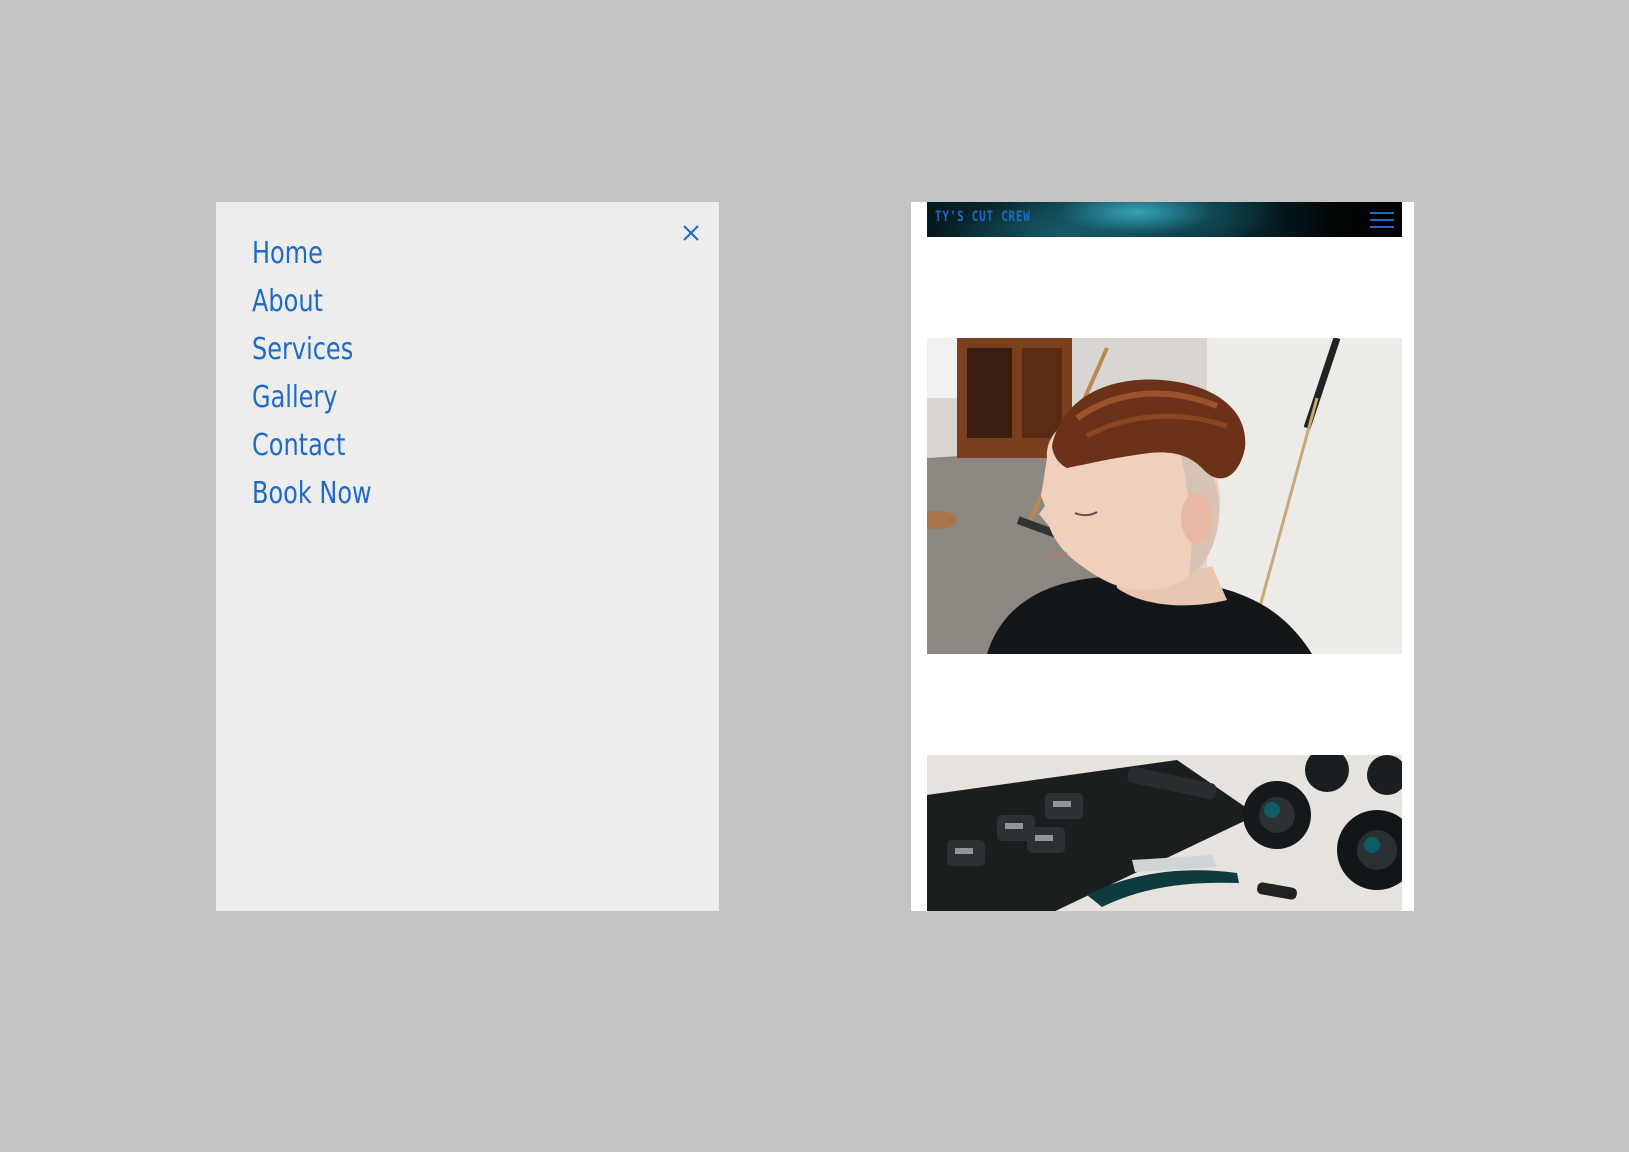  I want to click on menu-item-services: Services, so click(327, 350).